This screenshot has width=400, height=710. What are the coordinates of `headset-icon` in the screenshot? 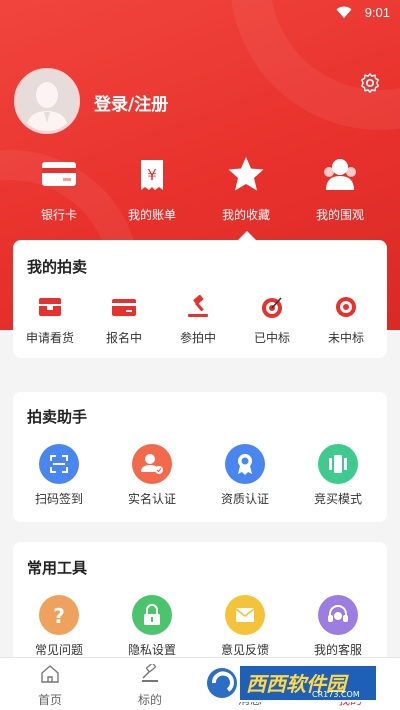 It's located at (338, 615).